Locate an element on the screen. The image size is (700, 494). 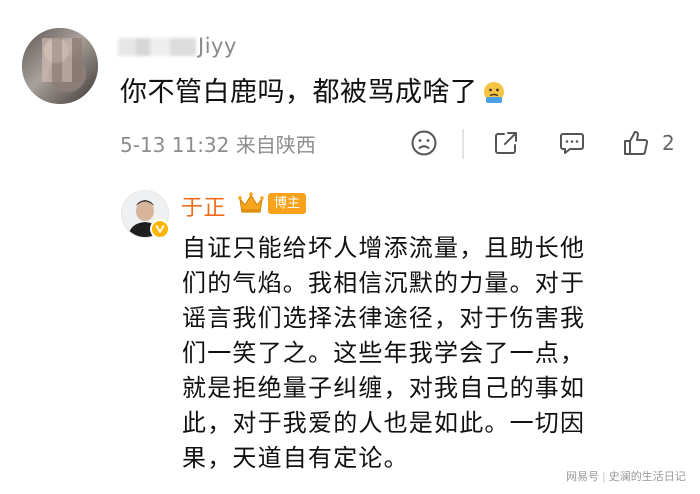
sad-face-button is located at coordinates (424, 143).